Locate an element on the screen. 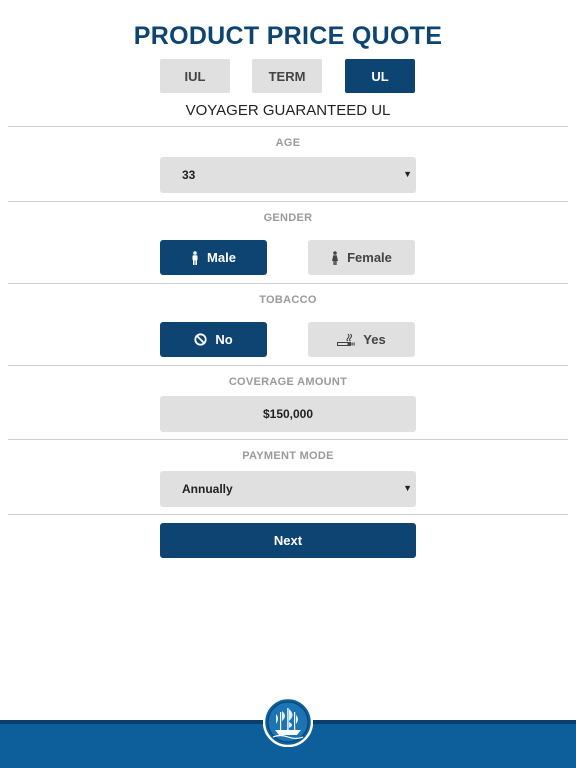 The width and height of the screenshot is (576, 768). female-icon is located at coordinates (335, 257).